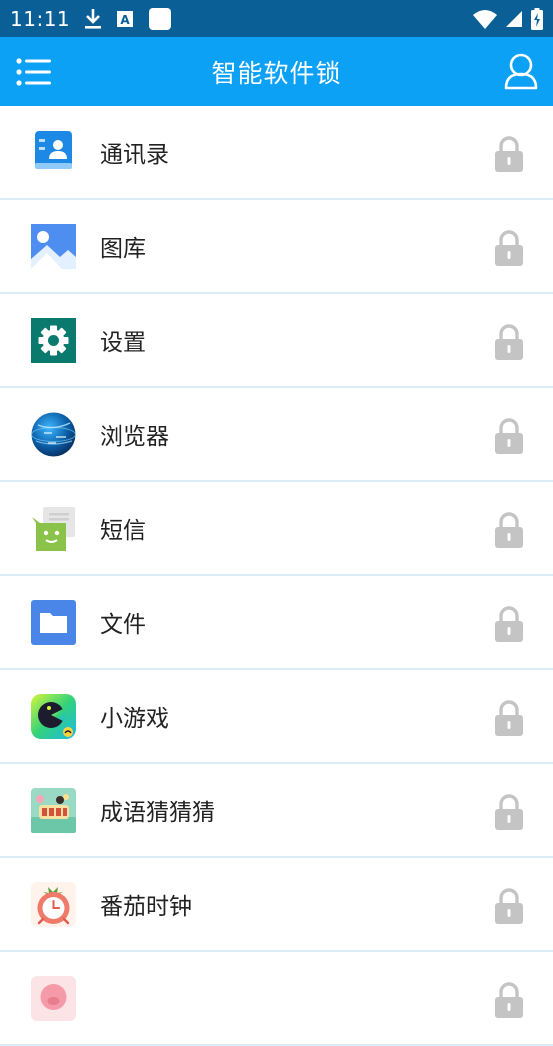 The height and width of the screenshot is (1046, 553). What do you see at coordinates (53, 434) in the screenshot?
I see `browser-icon` at bounding box center [53, 434].